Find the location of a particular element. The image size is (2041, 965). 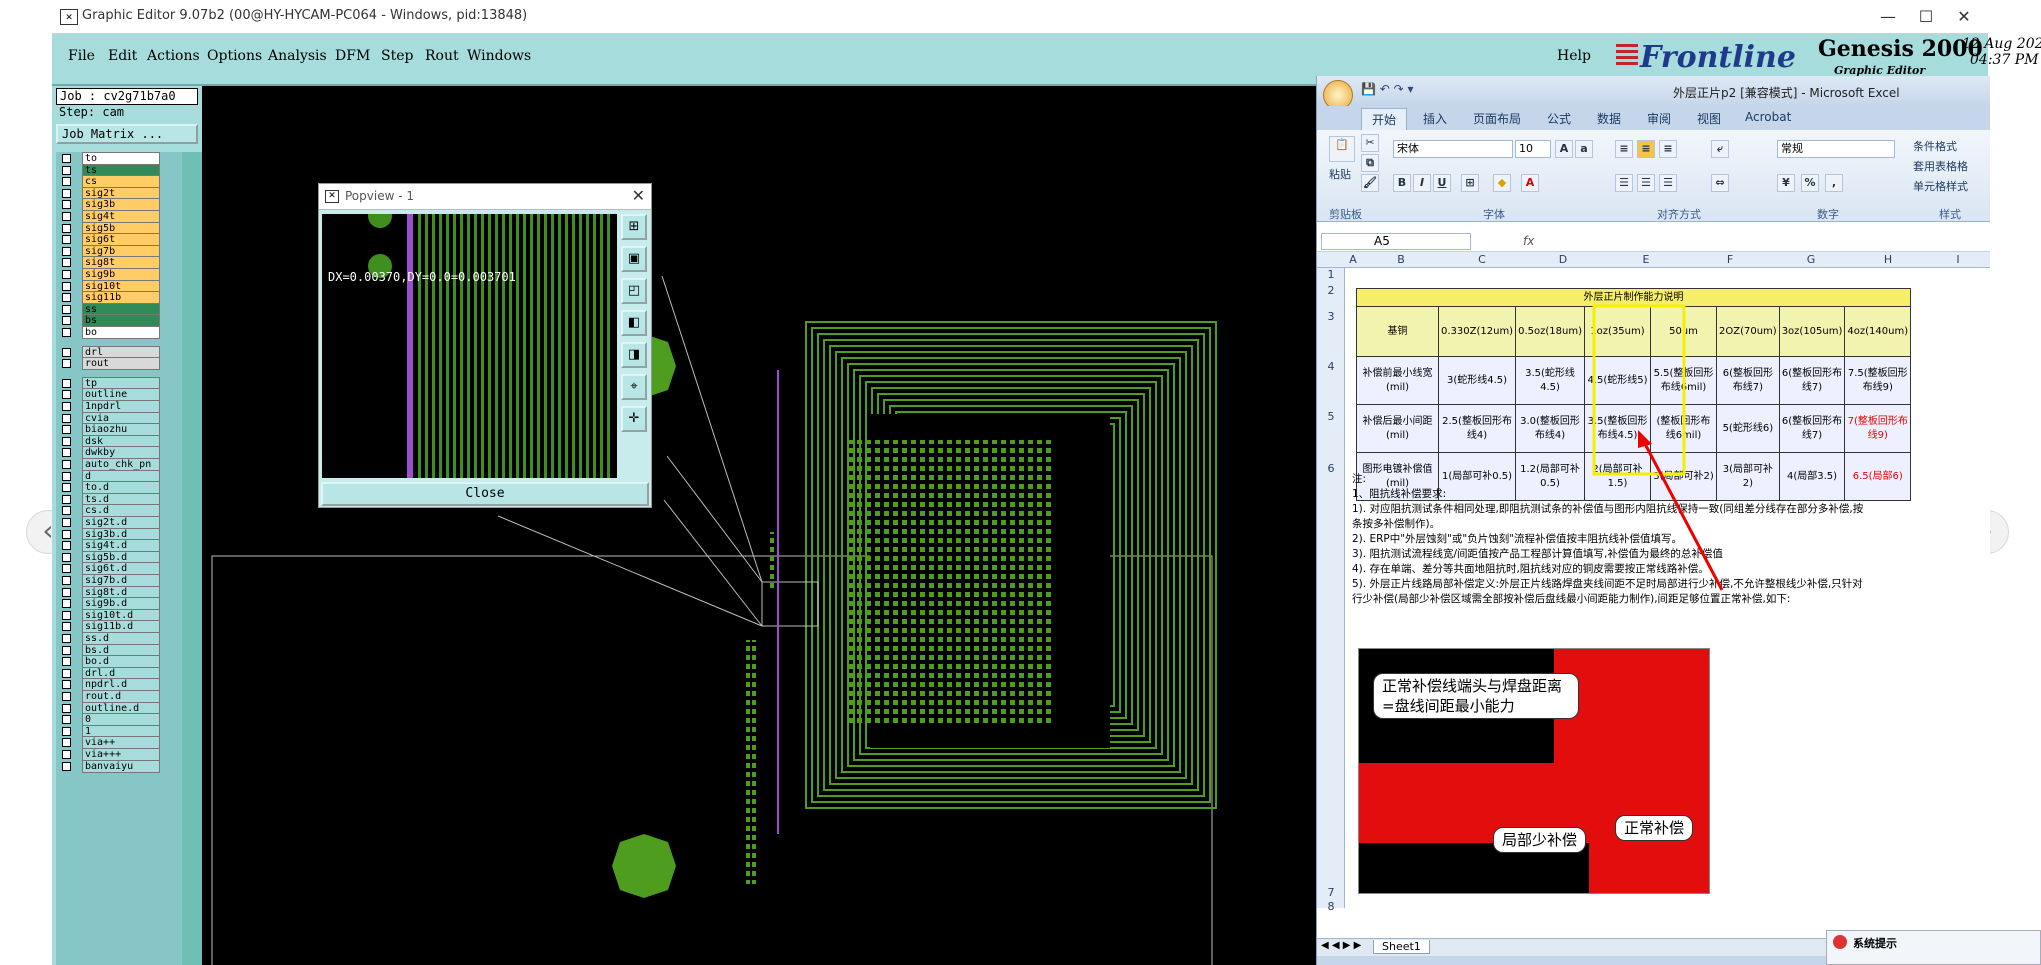

name-box: A5 is located at coordinates (1396, 241).